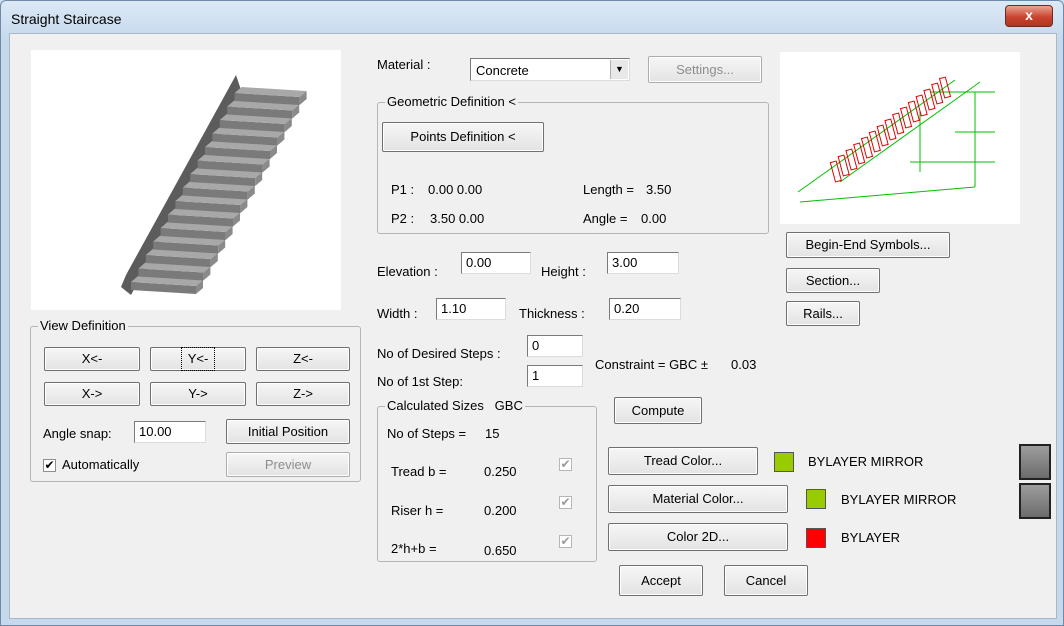 This screenshot has width=1064, height=626. I want to click on automatically-checkbox: ✔, so click(49, 465).